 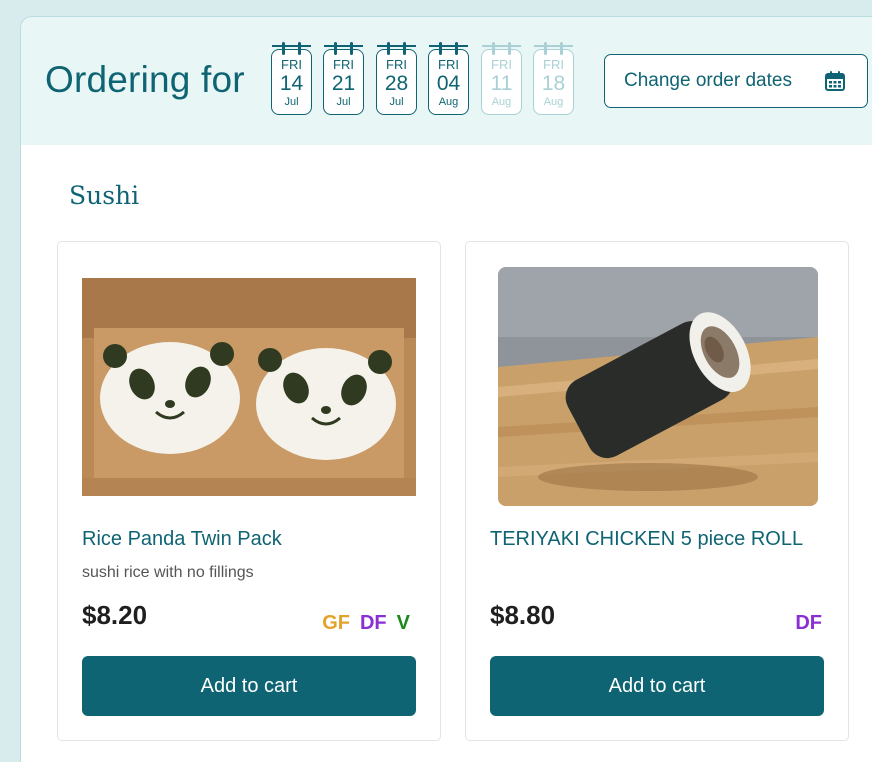 I want to click on teriyaki-roll-photo, so click(x=658, y=386).